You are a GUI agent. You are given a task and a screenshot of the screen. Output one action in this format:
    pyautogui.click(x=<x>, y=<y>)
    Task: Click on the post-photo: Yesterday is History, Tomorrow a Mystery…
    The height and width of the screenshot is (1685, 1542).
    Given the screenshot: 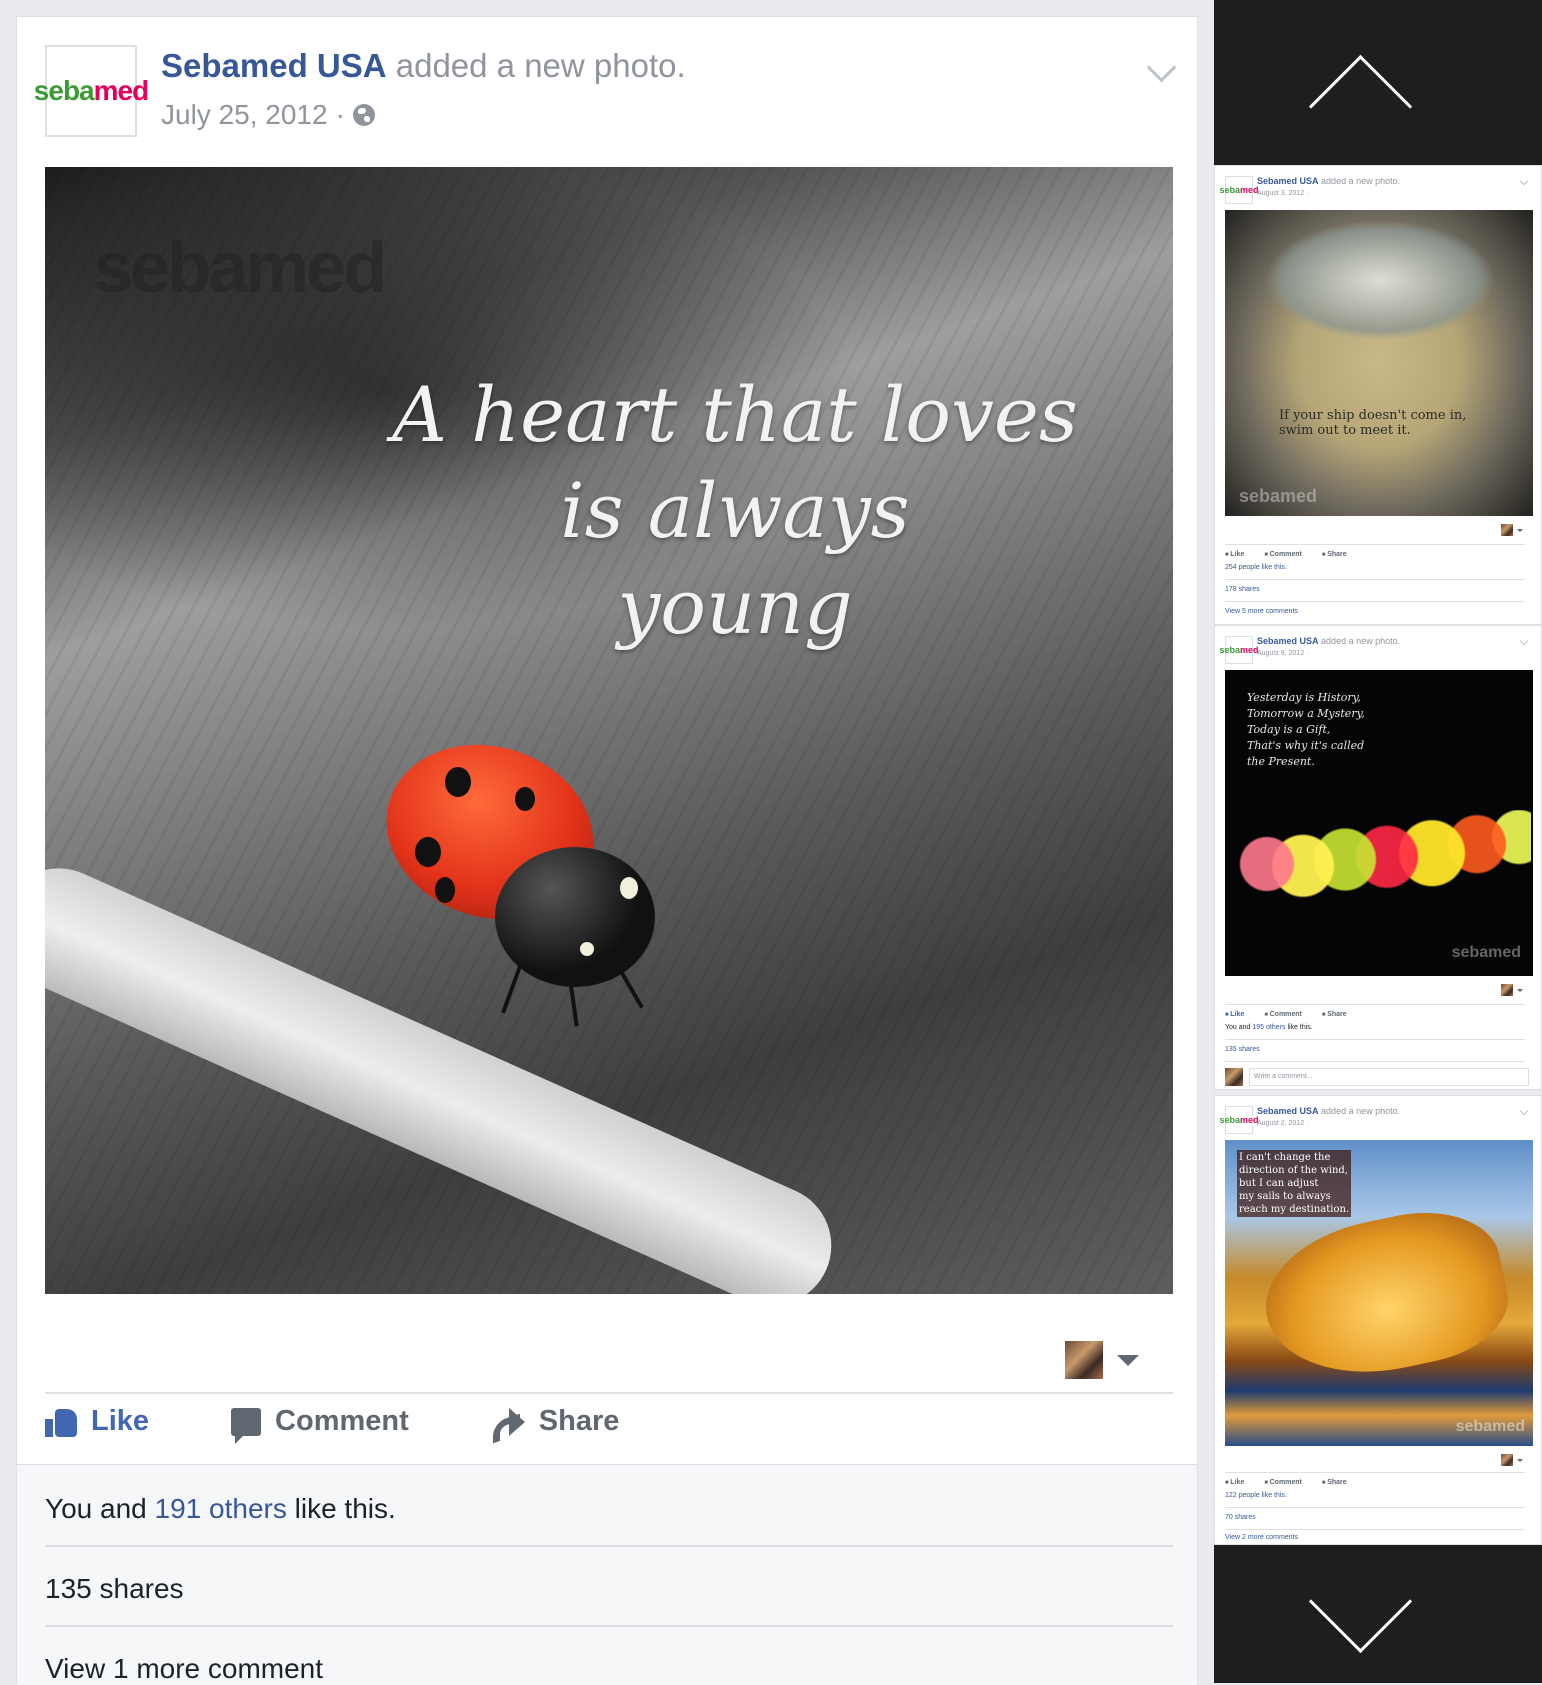 What is the action you would take?
    pyautogui.click(x=1379, y=823)
    